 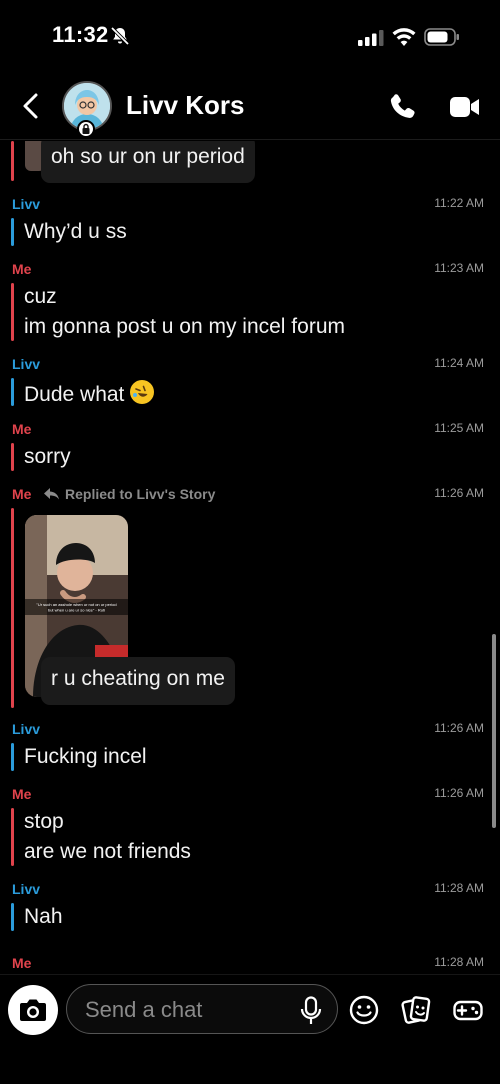 I want to click on message-row: Me 11:26 AM stop are we not friends, so click(x=250, y=829).